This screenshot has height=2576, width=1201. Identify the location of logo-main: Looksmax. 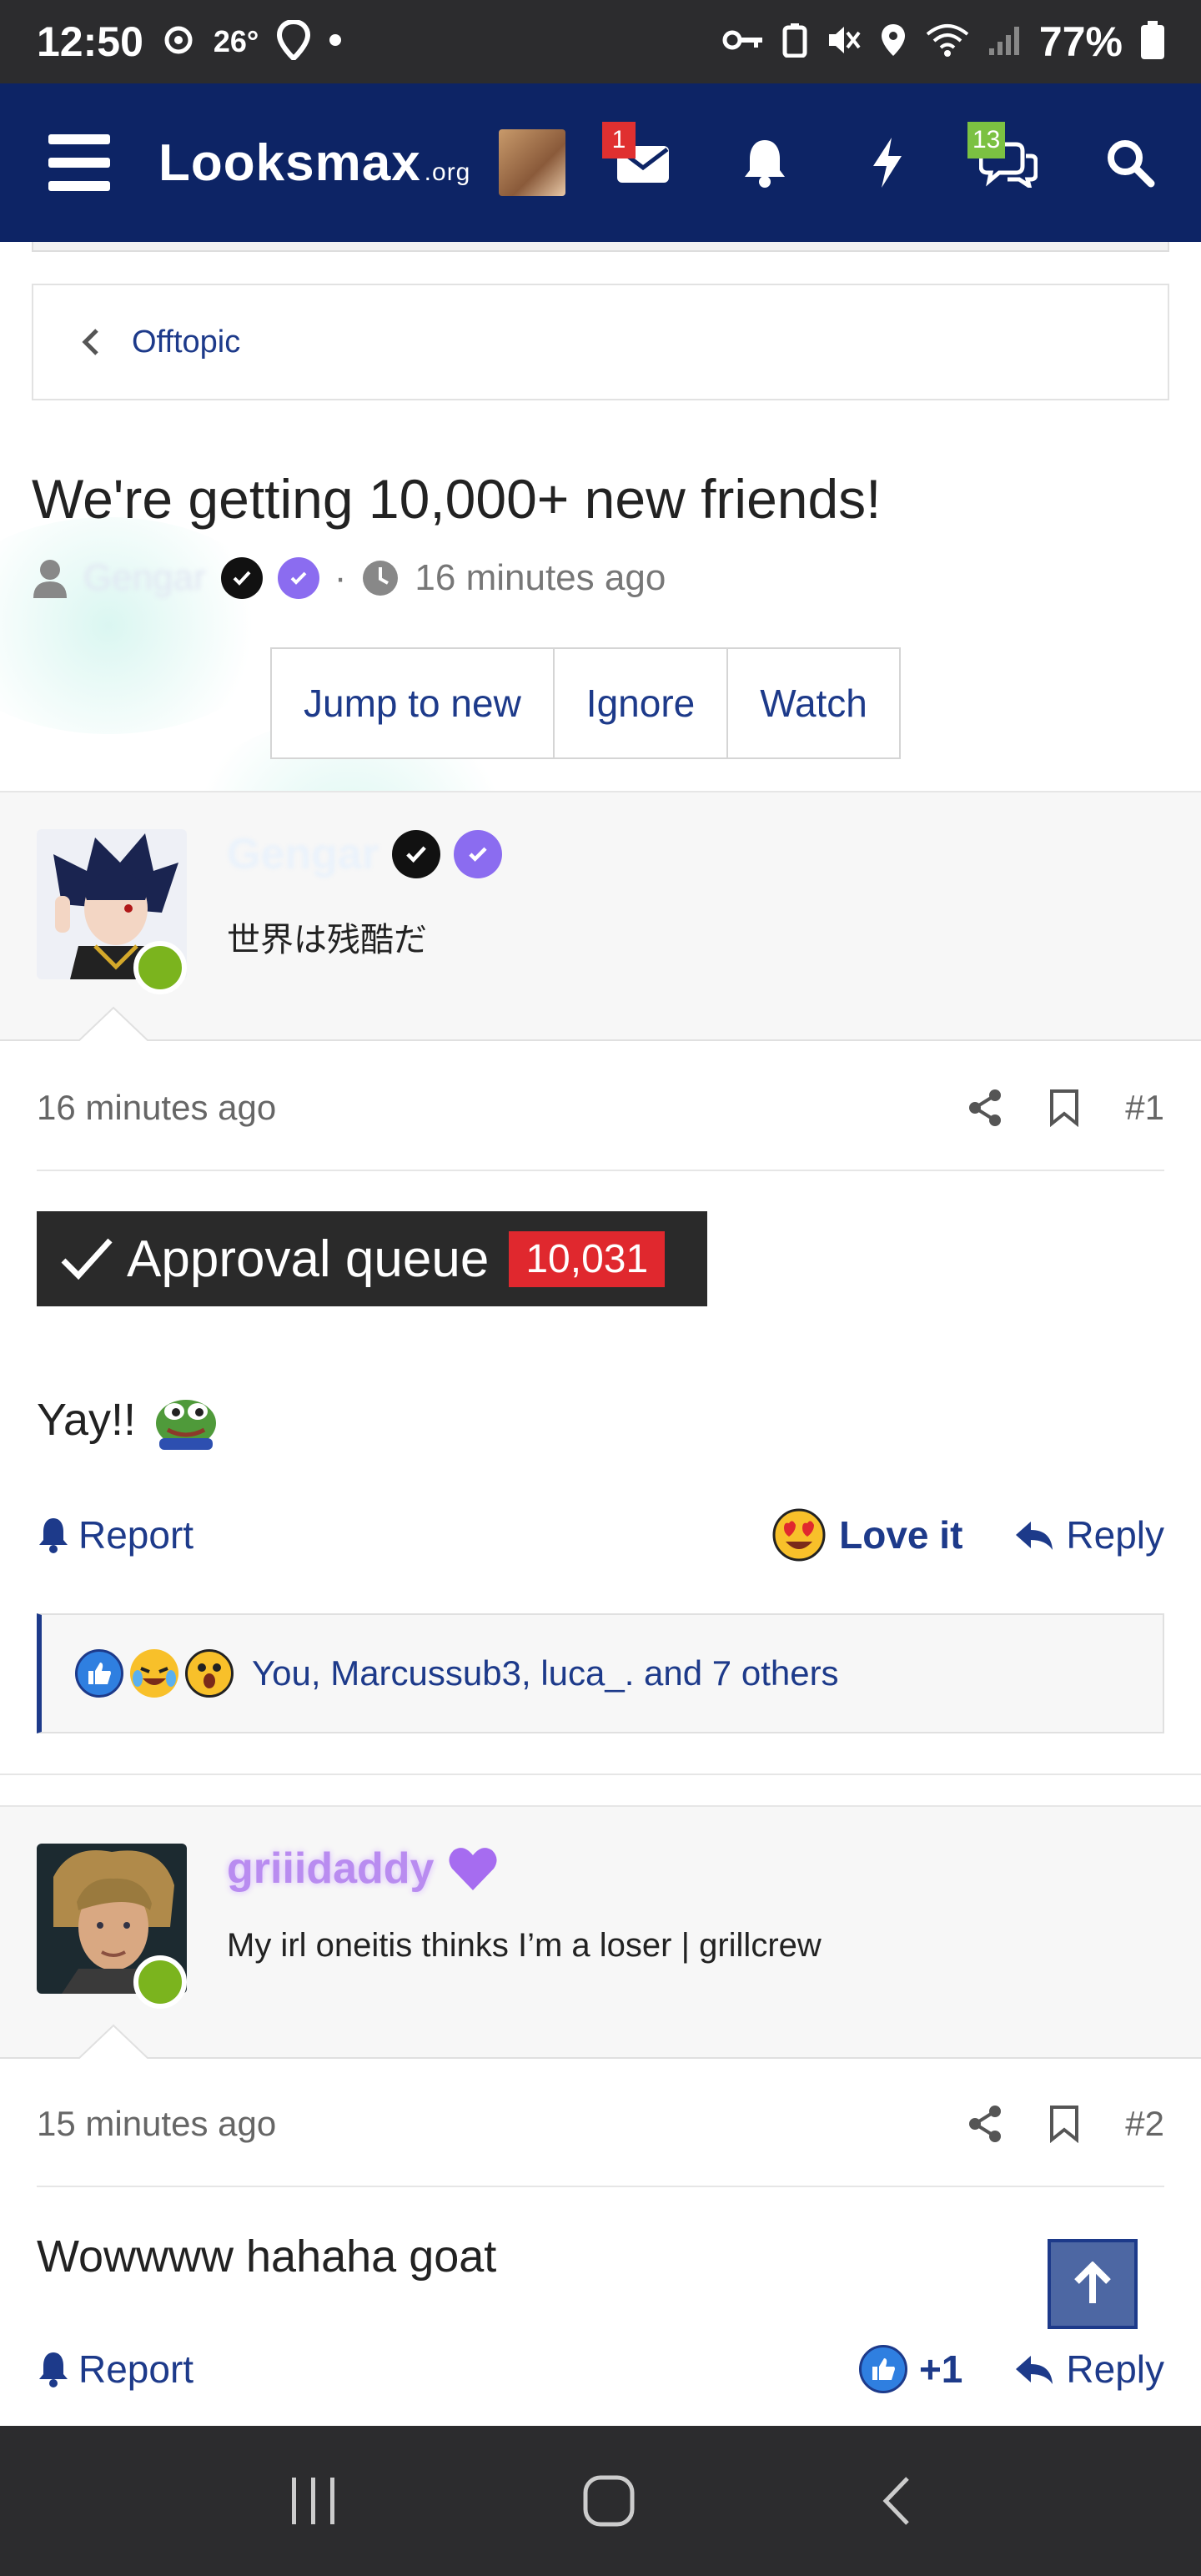
(290, 162).